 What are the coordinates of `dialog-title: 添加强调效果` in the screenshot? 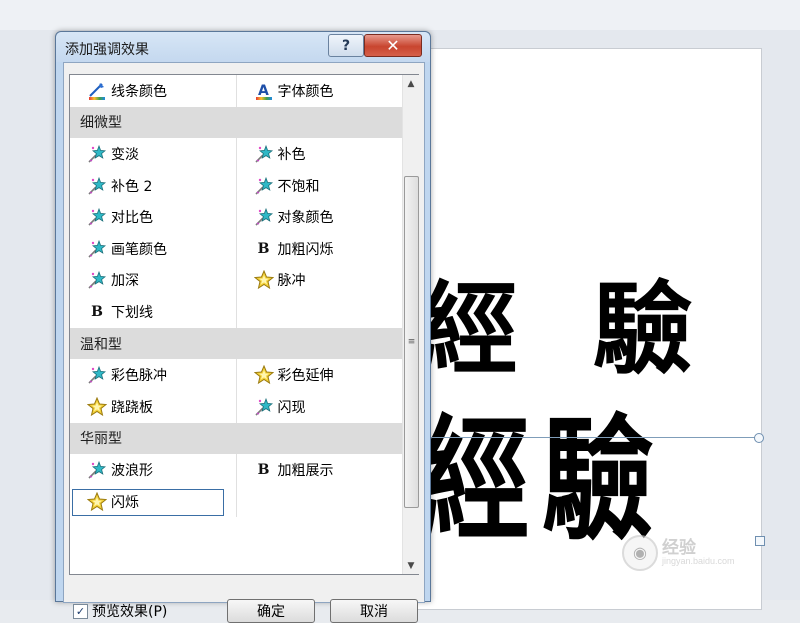 It's located at (107, 50).